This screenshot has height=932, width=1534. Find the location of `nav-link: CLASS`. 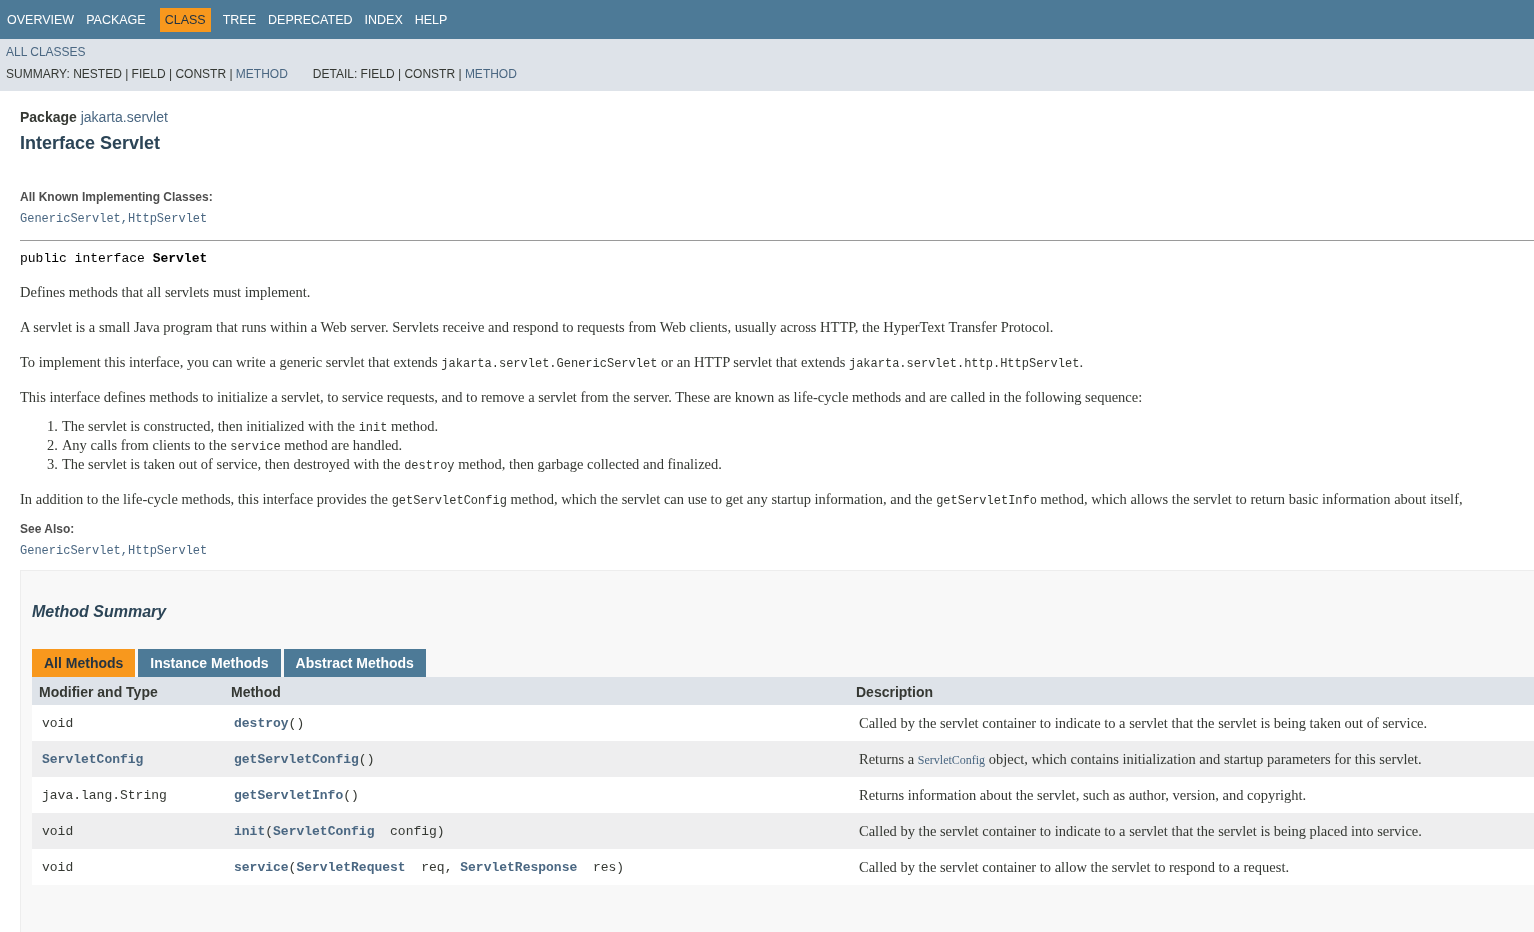

nav-link: CLASS is located at coordinates (185, 19).